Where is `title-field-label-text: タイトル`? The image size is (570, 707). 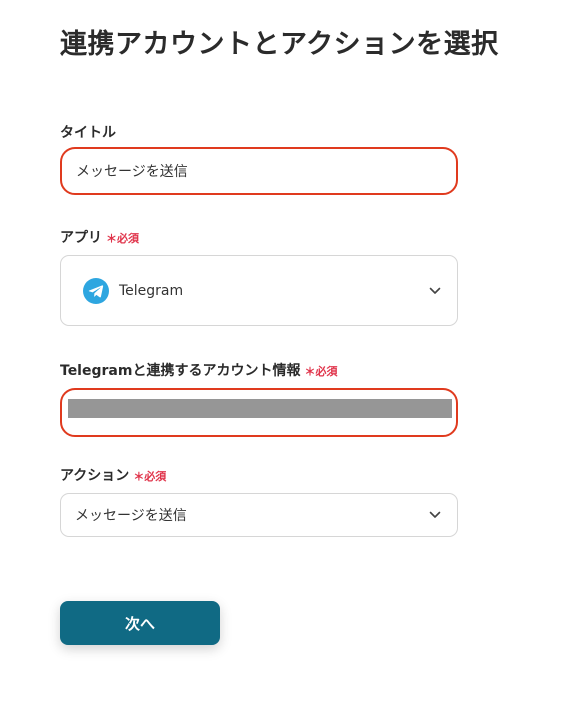 title-field-label-text: タイトル is located at coordinates (88, 133).